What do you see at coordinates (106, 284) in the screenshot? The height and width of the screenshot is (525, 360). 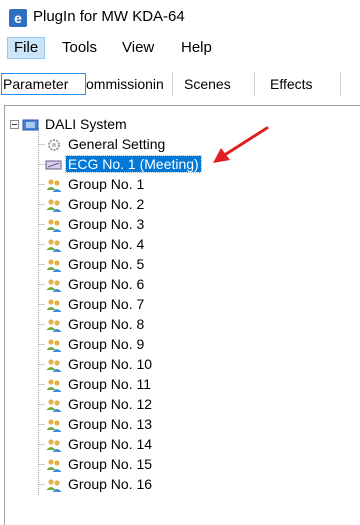 I see `tree-item-label: Group No. 6` at bounding box center [106, 284].